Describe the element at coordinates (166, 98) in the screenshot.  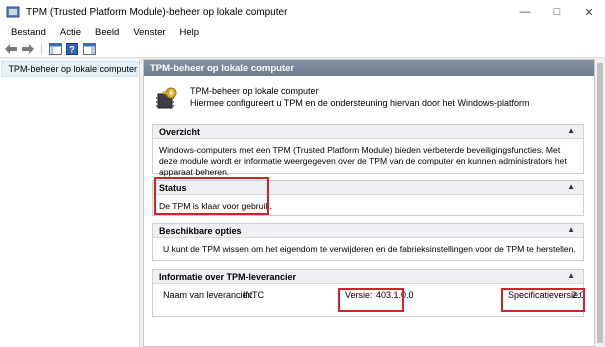
I see `key-chip-icon` at that location.